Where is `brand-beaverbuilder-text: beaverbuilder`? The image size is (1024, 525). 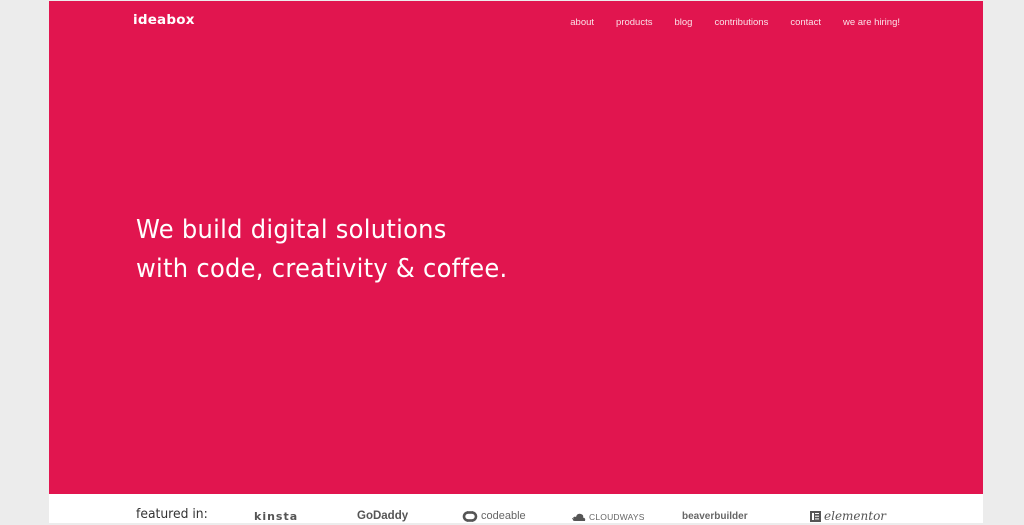
brand-beaverbuilder-text: beaverbuilder is located at coordinates (715, 516).